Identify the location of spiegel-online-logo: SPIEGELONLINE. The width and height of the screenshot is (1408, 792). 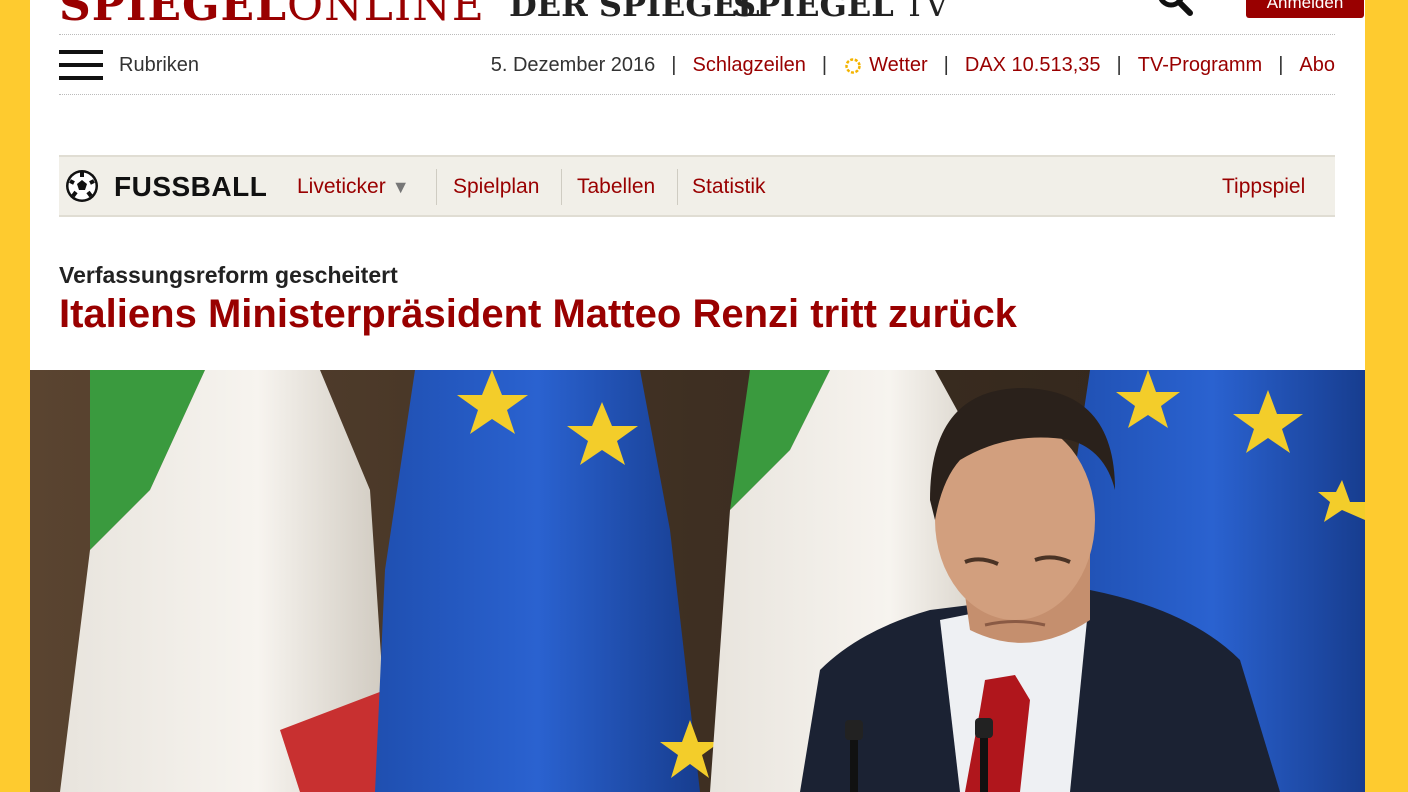
(272, 15).